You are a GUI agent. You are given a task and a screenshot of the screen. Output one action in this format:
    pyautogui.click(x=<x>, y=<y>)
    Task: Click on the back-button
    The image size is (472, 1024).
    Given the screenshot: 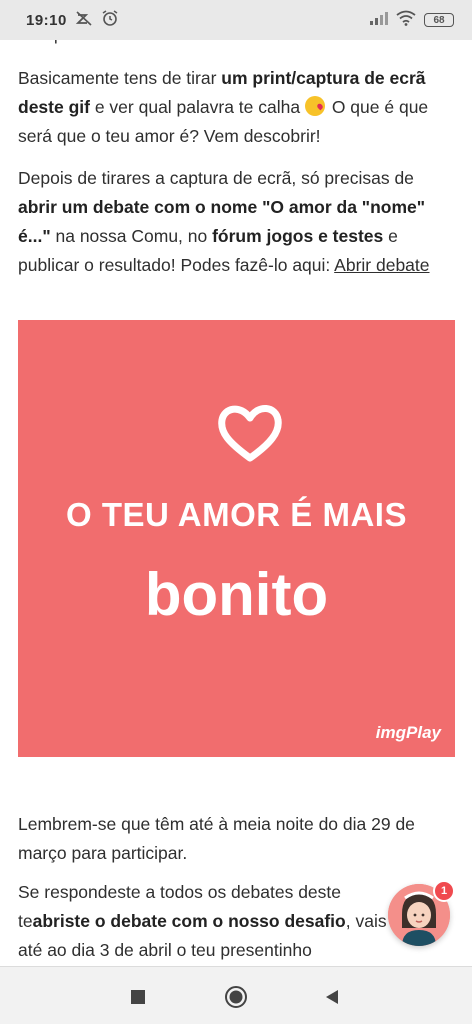 What is the action you would take?
    pyautogui.click(x=332, y=997)
    